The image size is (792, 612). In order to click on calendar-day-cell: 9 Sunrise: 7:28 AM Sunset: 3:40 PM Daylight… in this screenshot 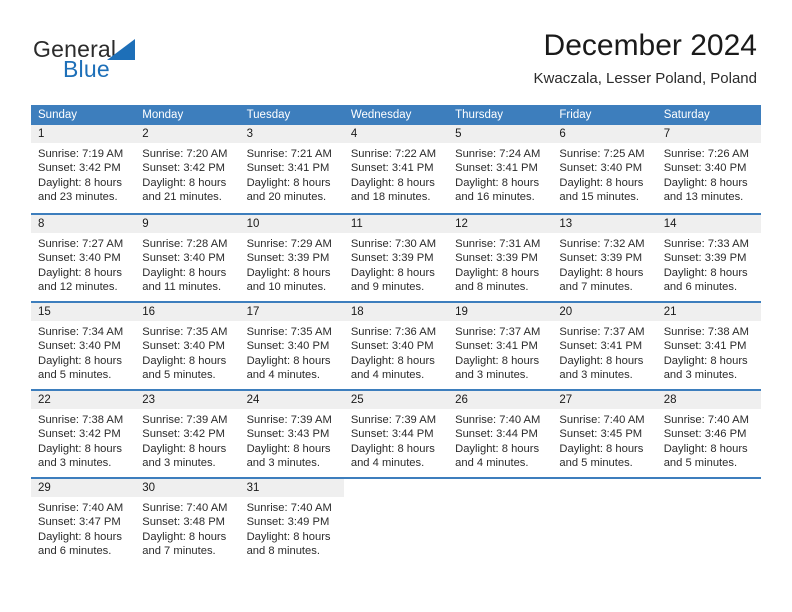, I will do `click(187, 258)`.